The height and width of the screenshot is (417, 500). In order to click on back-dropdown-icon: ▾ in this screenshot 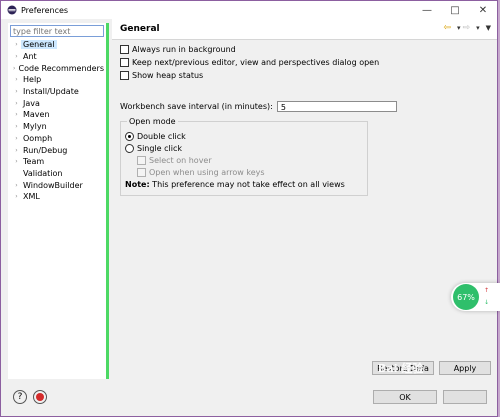, I will do `click(459, 28)`.